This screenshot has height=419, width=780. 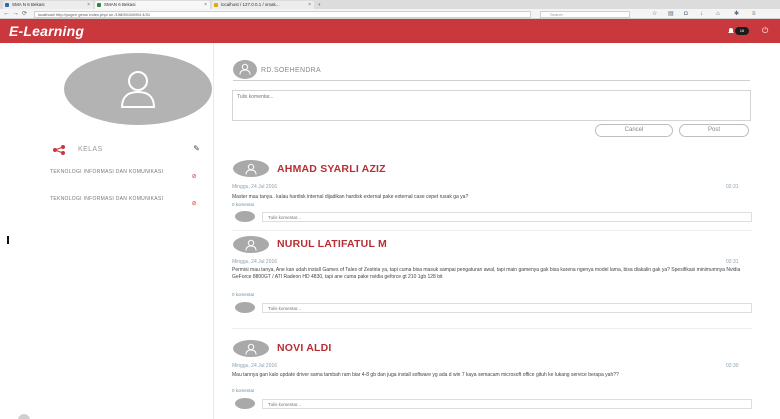 What do you see at coordinates (585, 14) in the screenshot?
I see `browser-search-input: Search` at bounding box center [585, 14].